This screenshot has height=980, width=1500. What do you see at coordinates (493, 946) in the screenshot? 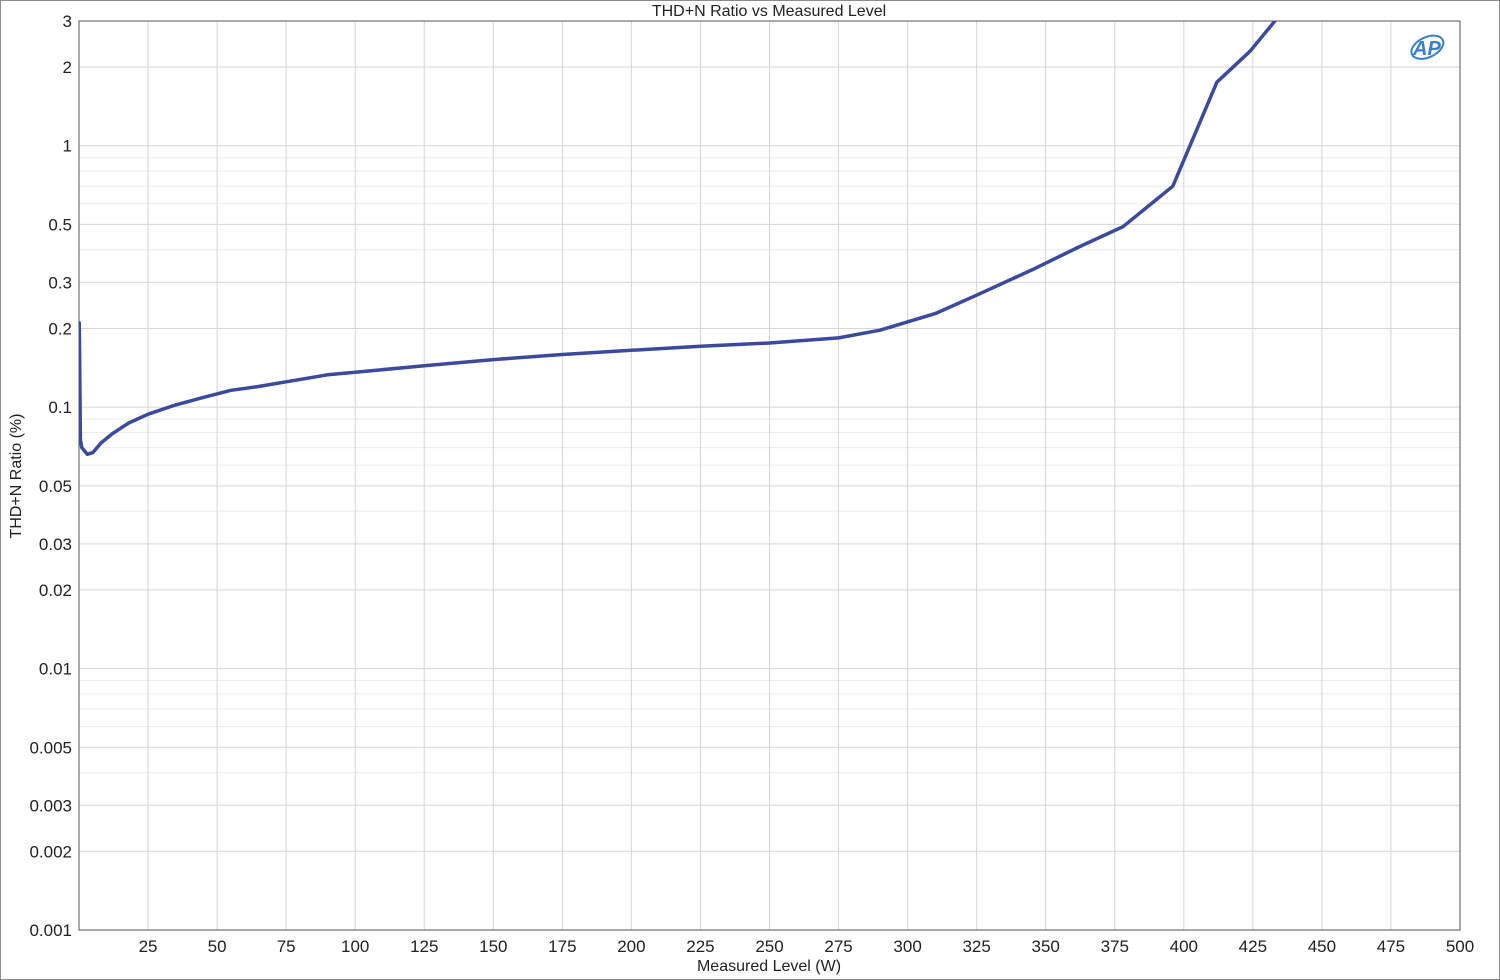
I see `x-tick-label: 150` at bounding box center [493, 946].